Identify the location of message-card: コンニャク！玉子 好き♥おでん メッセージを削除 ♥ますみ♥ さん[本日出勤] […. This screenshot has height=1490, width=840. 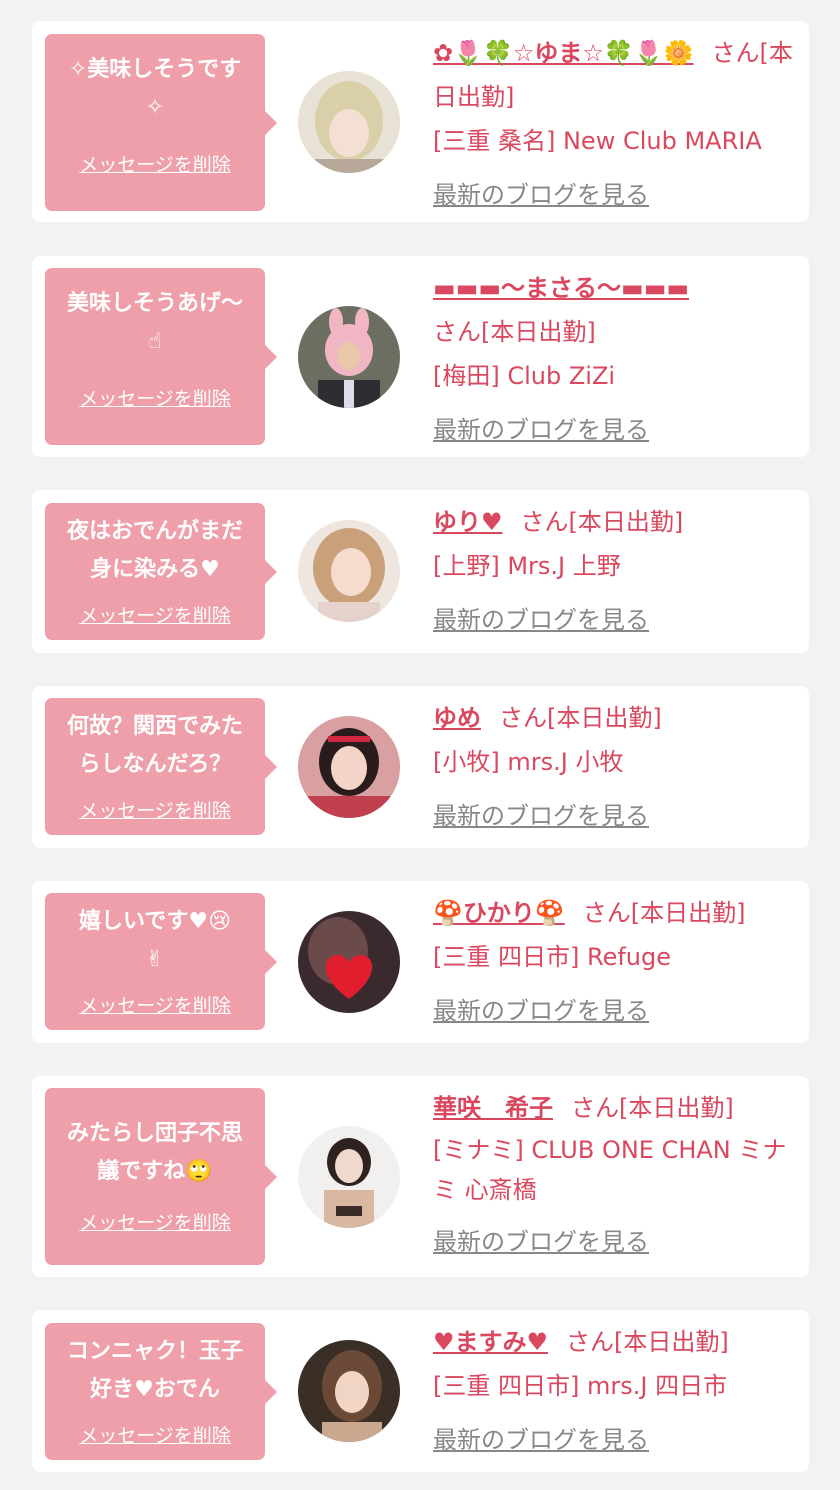
(420, 1391).